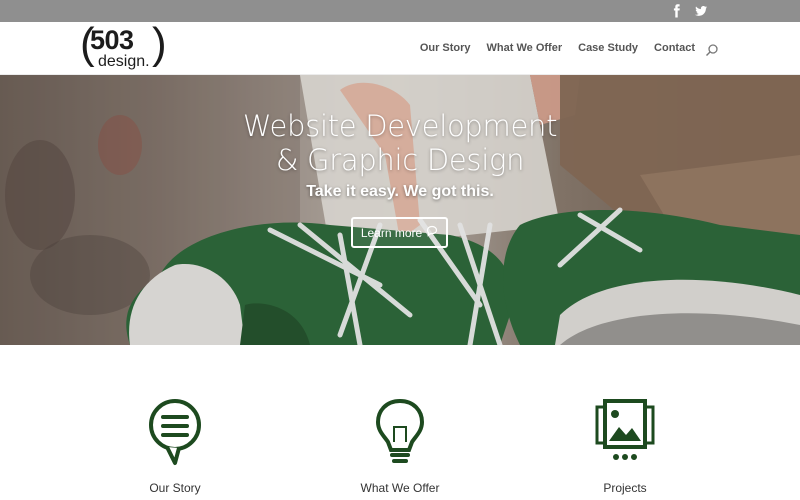 This screenshot has width=800, height=500. What do you see at coordinates (712, 50) in the screenshot?
I see `search-icon` at bounding box center [712, 50].